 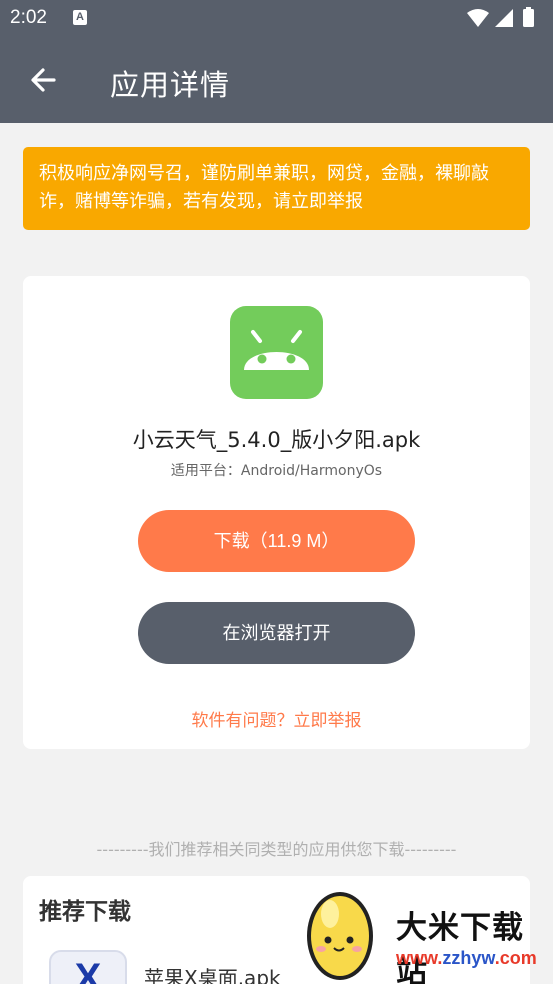 What do you see at coordinates (276, 849) in the screenshot?
I see `recommend-note: ---------我们推荐相关同类型的应用供您下载---------` at bounding box center [276, 849].